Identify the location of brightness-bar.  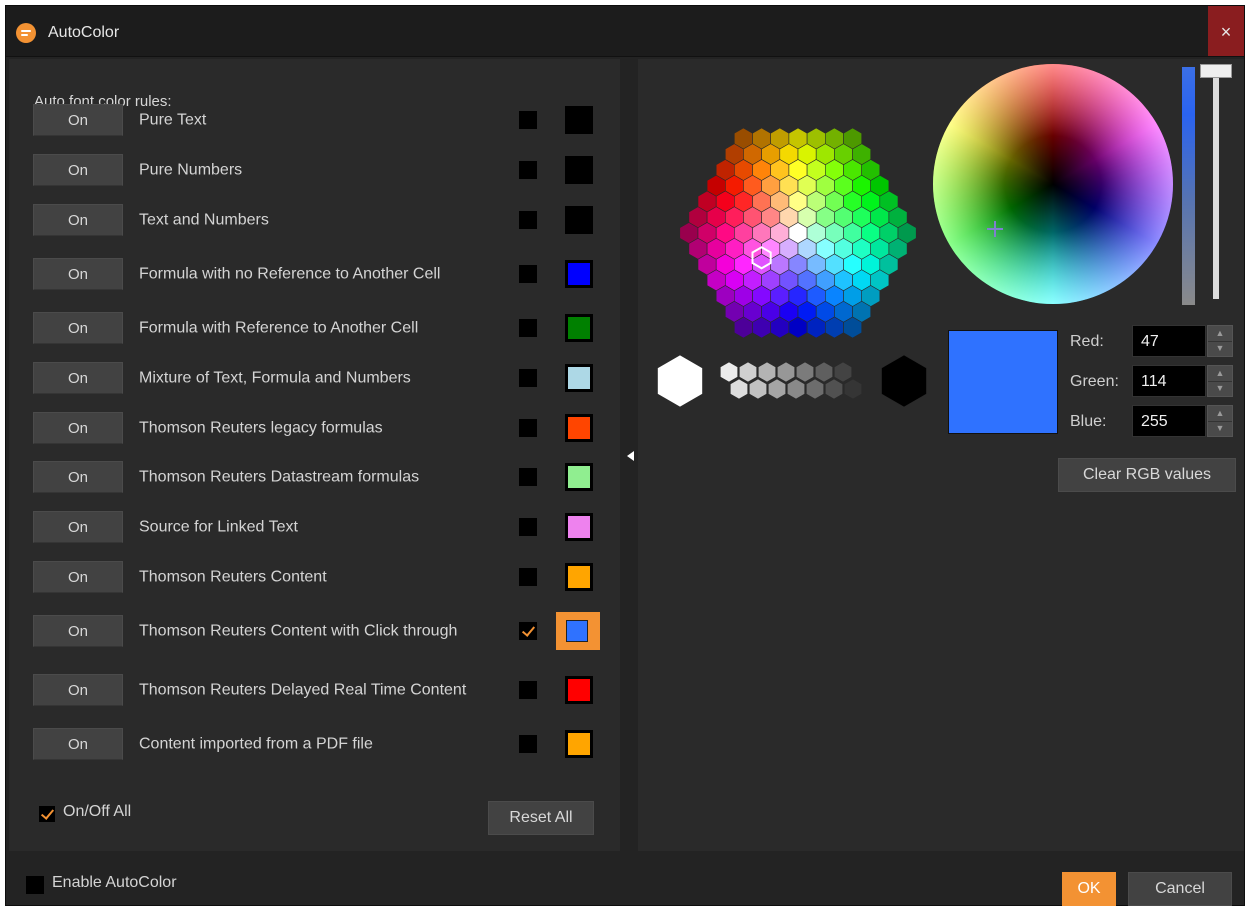
(1188, 186).